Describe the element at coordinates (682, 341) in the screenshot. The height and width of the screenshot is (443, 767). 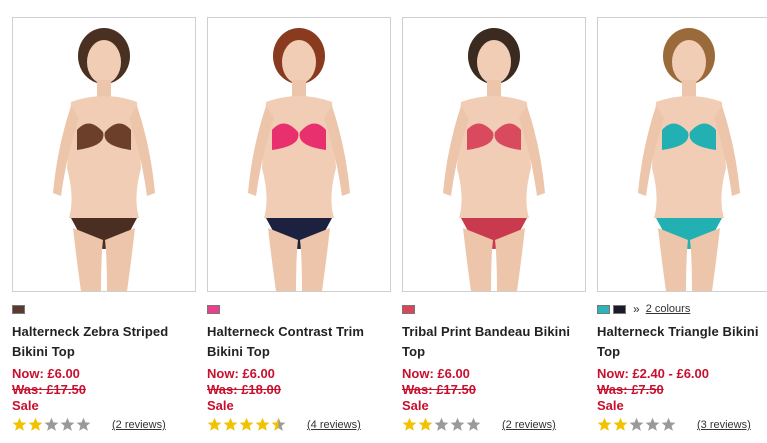
I see `product-name: Halterneck Triangle Bikini Top` at that location.